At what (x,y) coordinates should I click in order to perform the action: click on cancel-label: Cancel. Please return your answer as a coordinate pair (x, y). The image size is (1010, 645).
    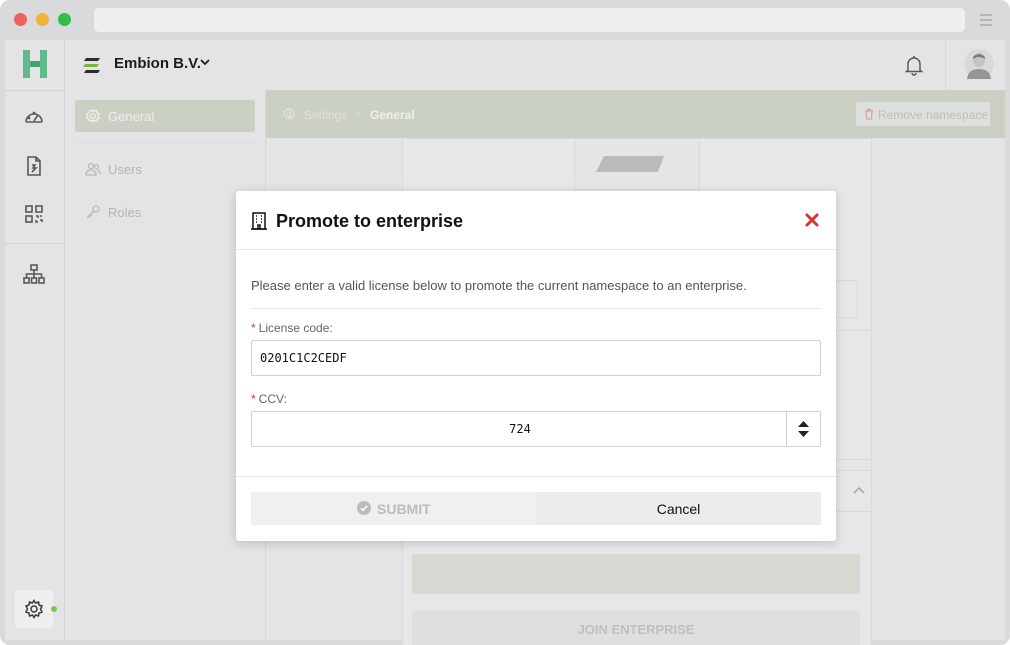
    Looking at the image, I should click on (678, 509).